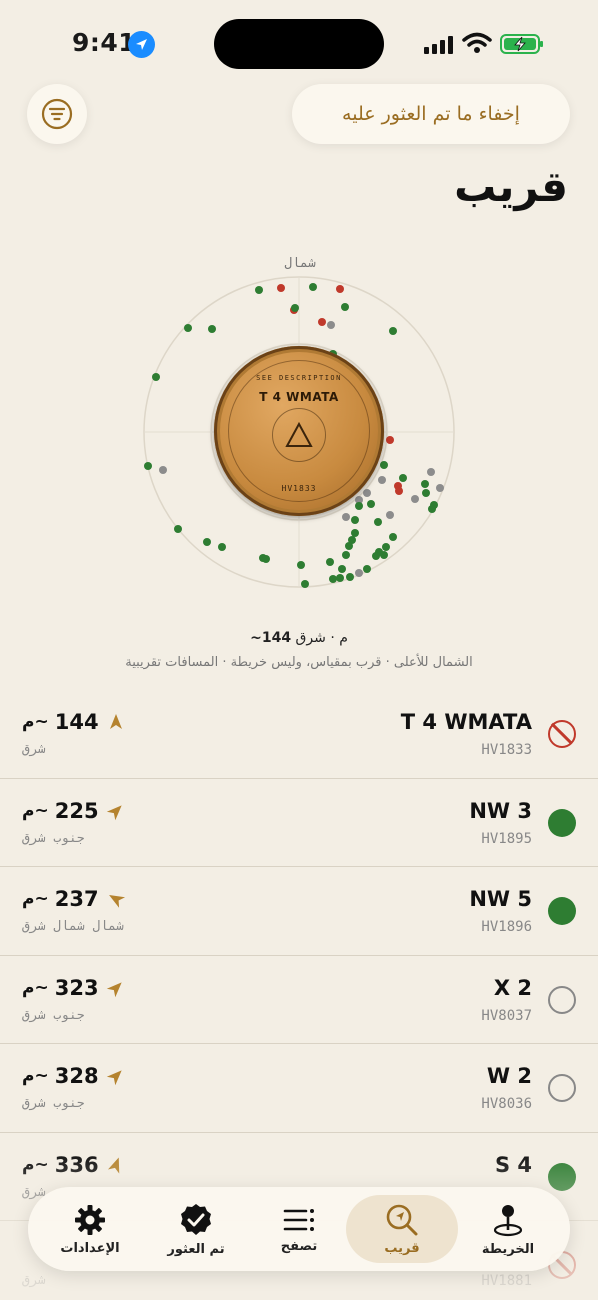  What do you see at coordinates (562, 1176) in the screenshot?
I see `found-status-icon` at bounding box center [562, 1176].